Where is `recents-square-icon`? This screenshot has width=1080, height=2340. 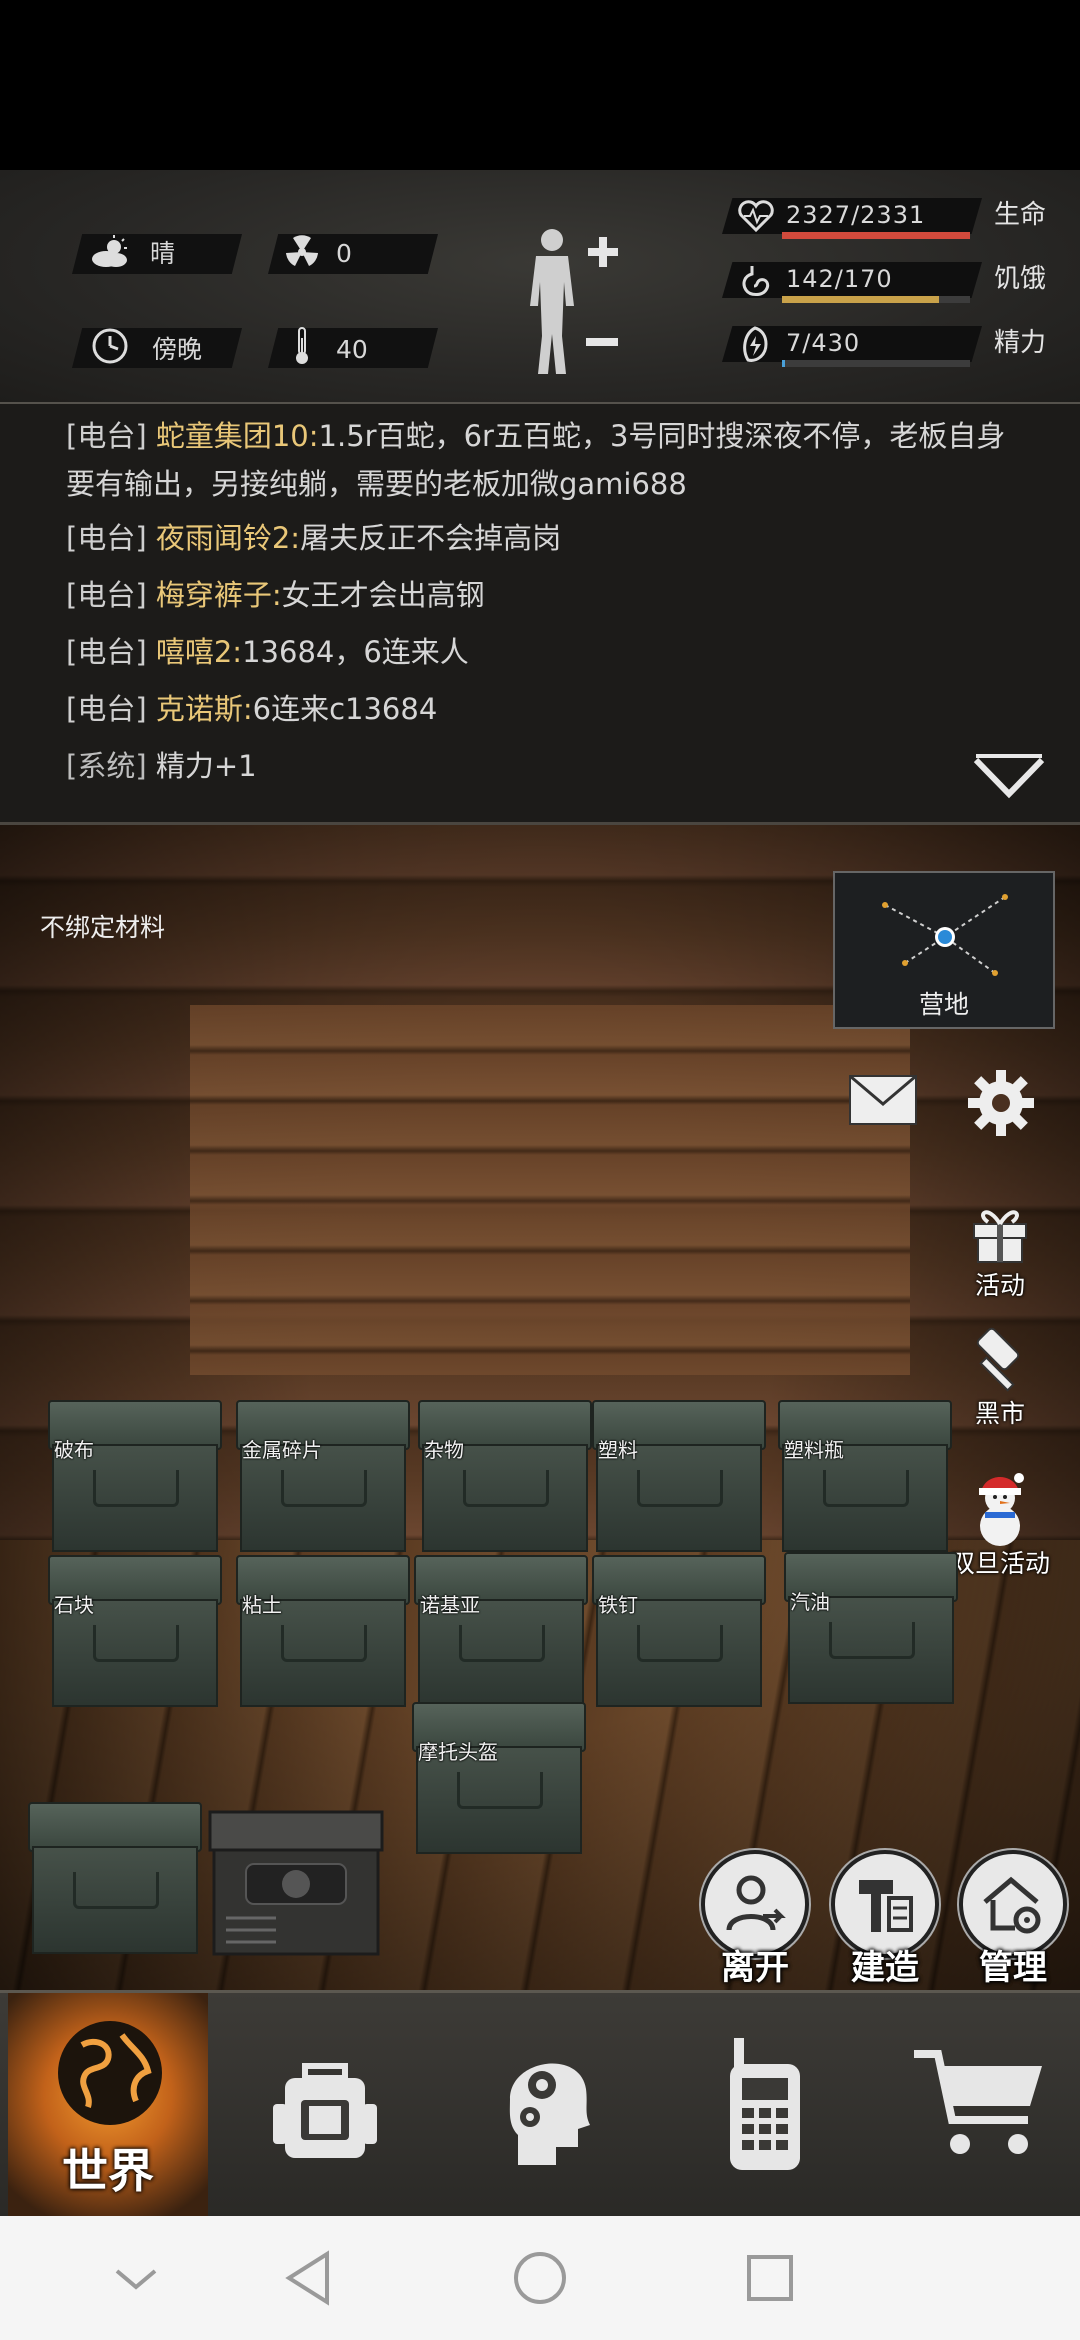 recents-square-icon is located at coordinates (770, 2278).